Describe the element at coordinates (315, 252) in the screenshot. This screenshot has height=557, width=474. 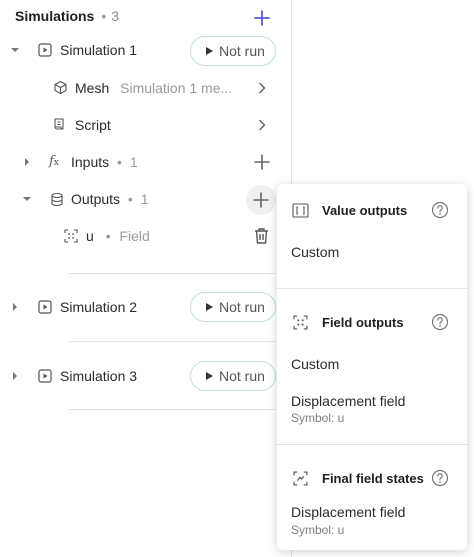
I see `value-output-custom: Custom` at that location.